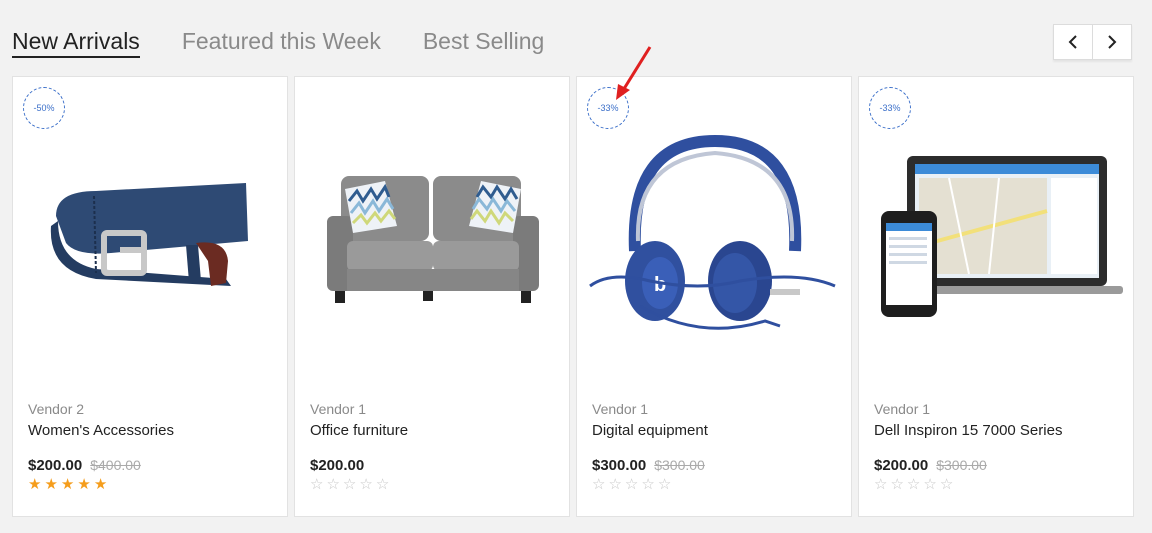 This screenshot has width=1152, height=533. What do you see at coordinates (483, 41) in the screenshot?
I see `tab-best-selling: Best Selling` at bounding box center [483, 41].